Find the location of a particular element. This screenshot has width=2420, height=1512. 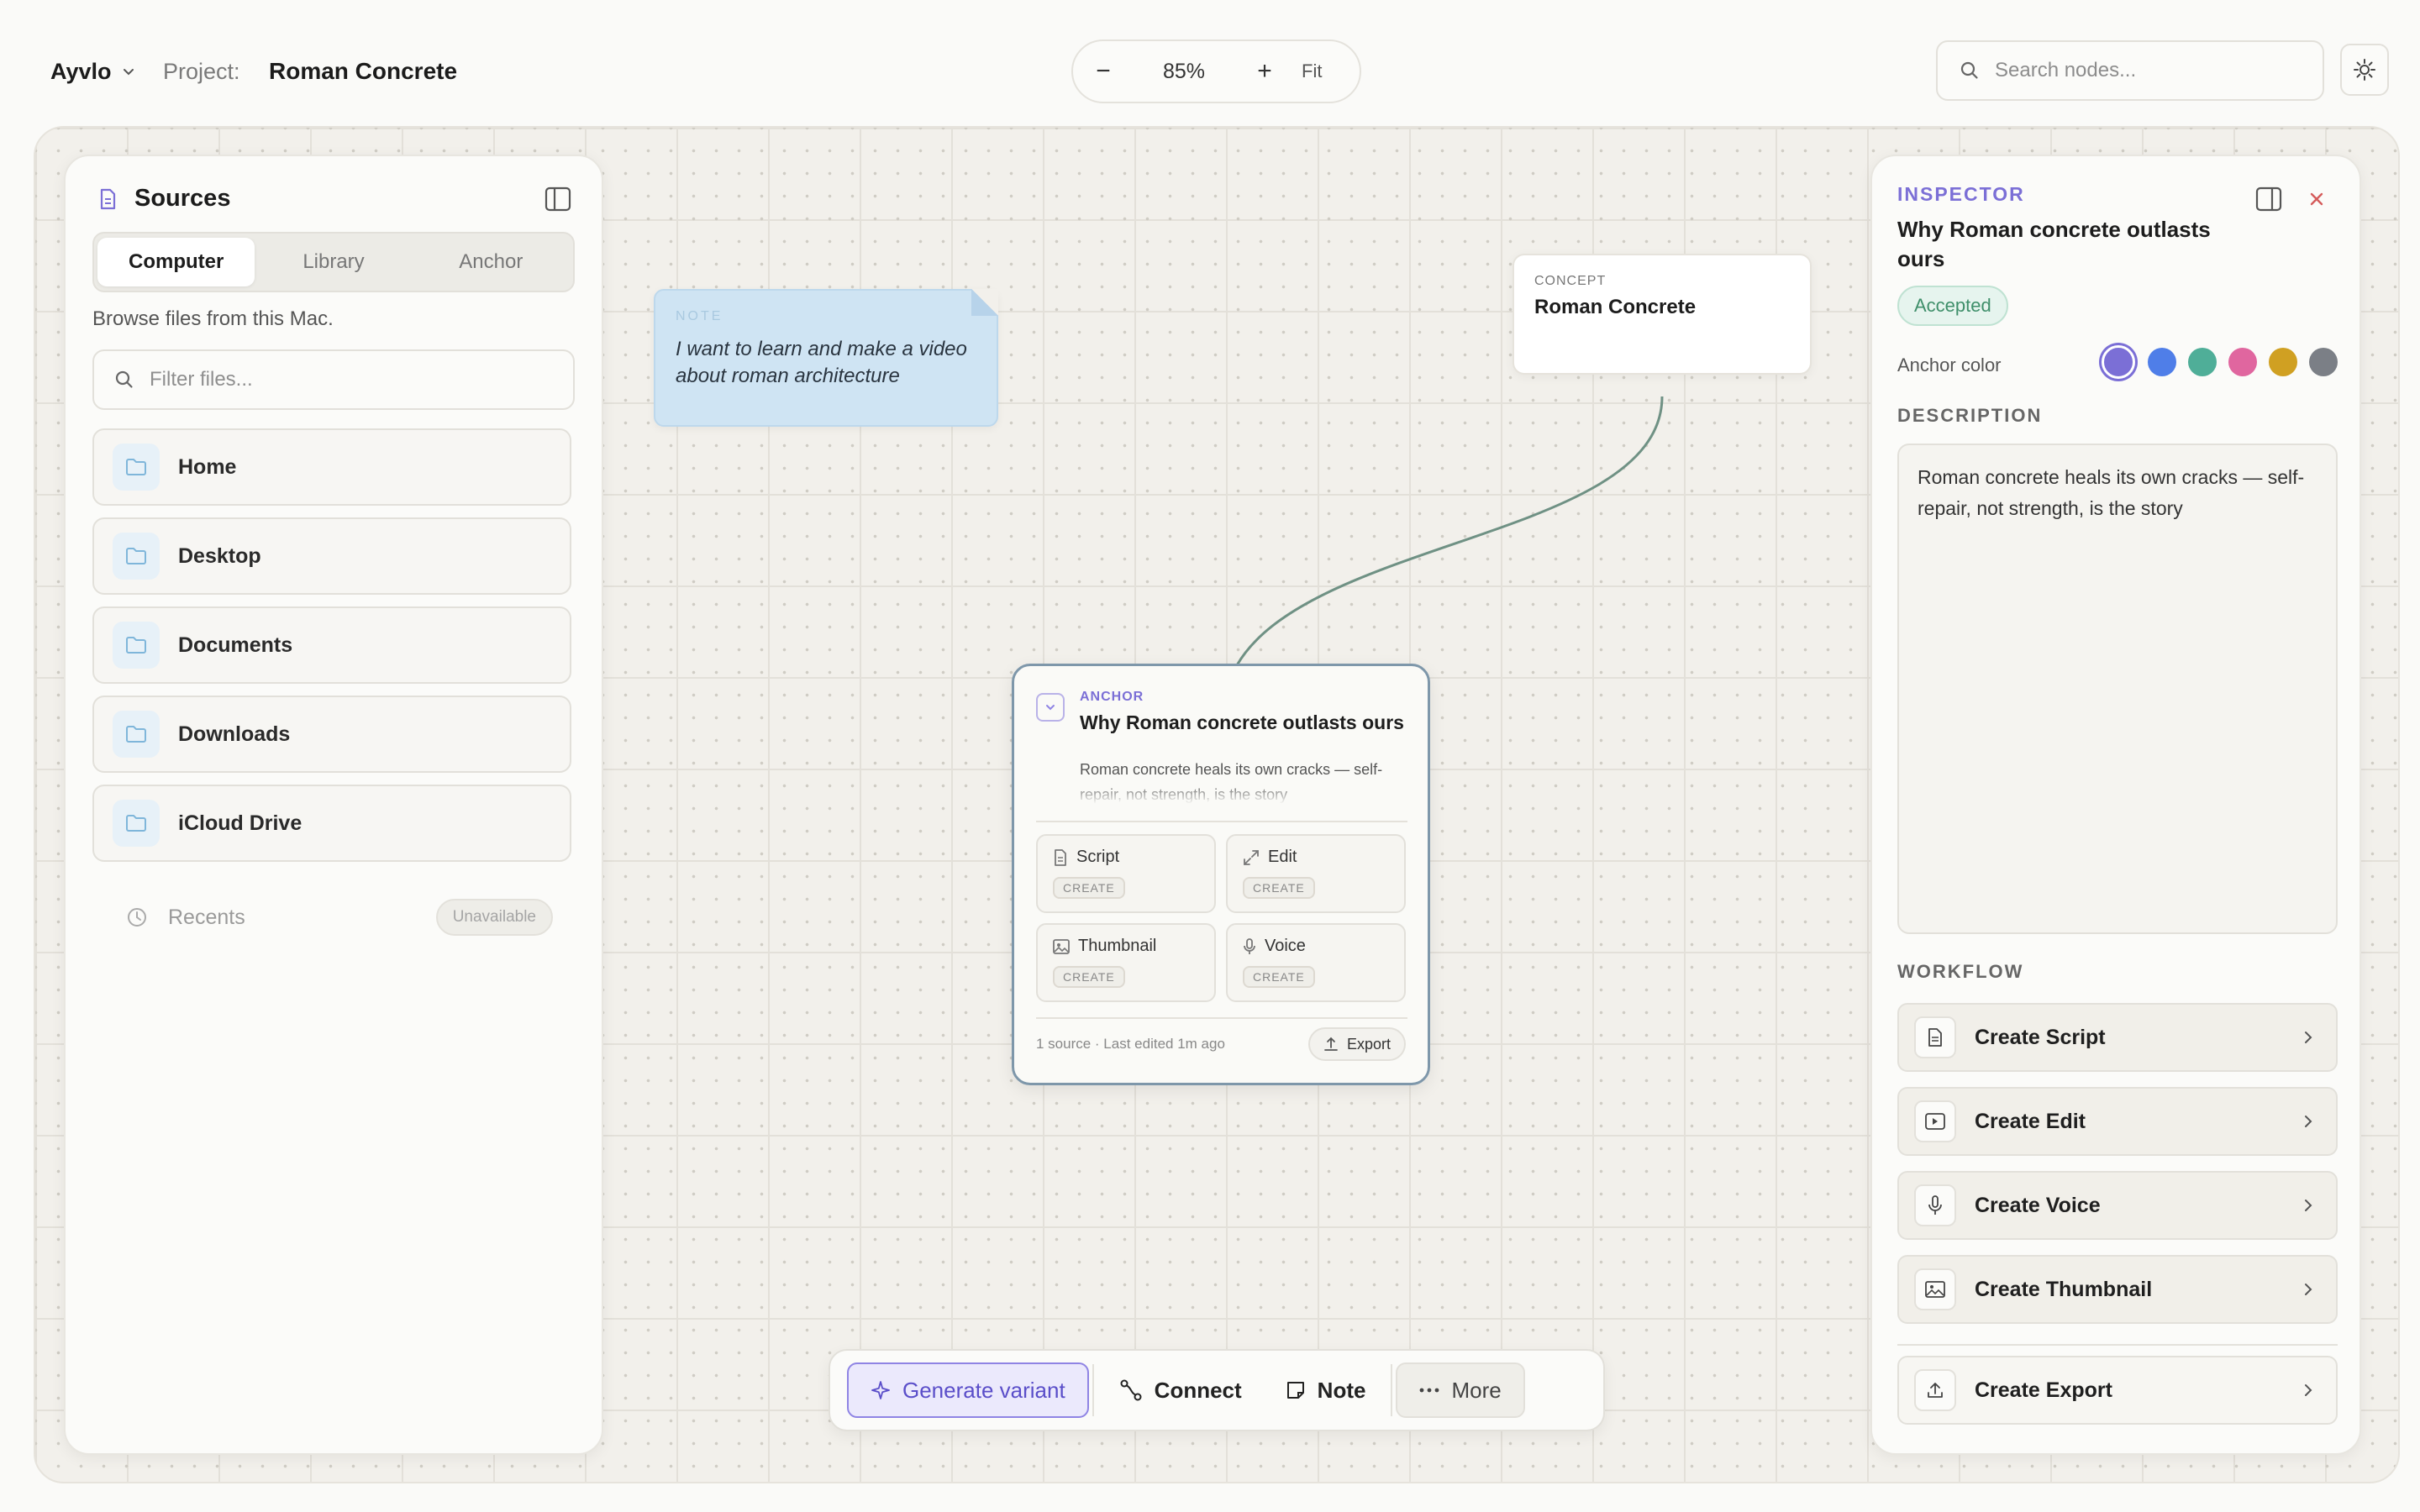

connect-button: Connect is located at coordinates (1180, 1390).